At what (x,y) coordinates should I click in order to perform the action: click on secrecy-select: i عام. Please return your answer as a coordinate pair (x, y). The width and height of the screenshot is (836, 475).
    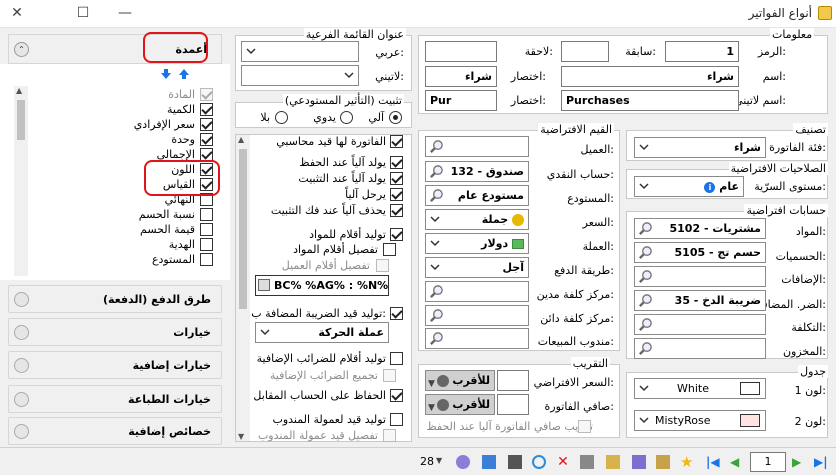
    Looking at the image, I should click on (689, 186).